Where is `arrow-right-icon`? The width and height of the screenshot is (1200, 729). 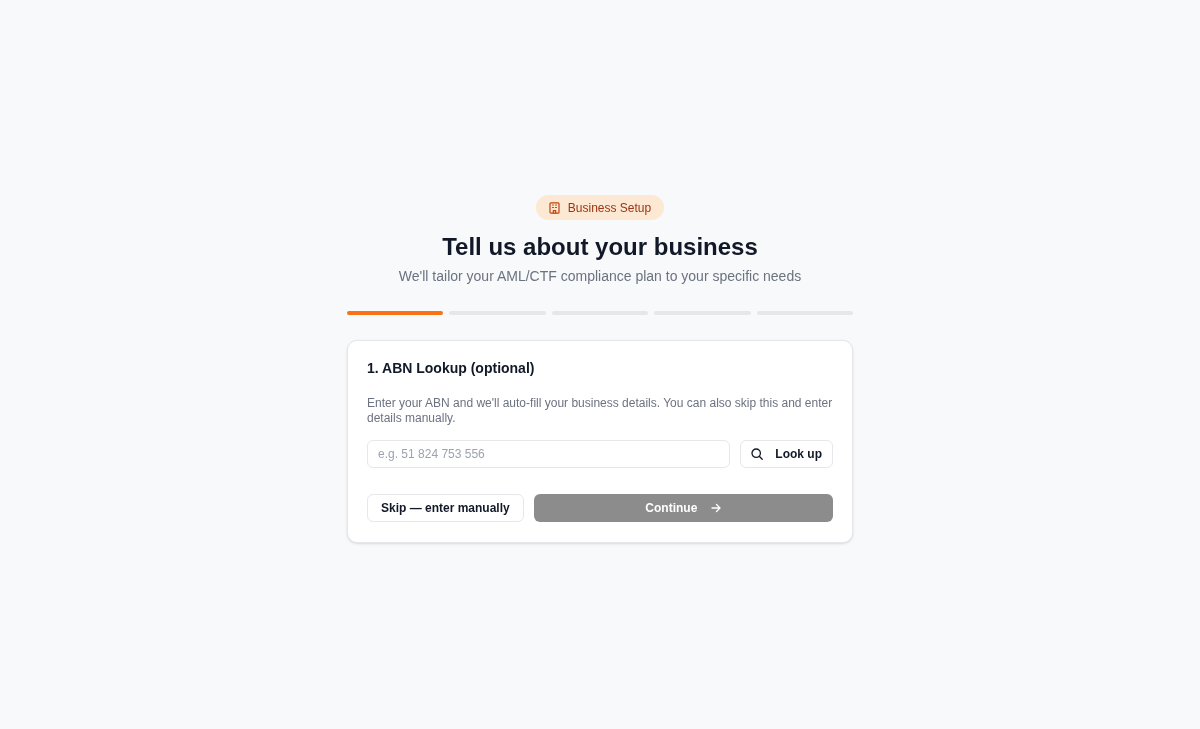
arrow-right-icon is located at coordinates (716, 508).